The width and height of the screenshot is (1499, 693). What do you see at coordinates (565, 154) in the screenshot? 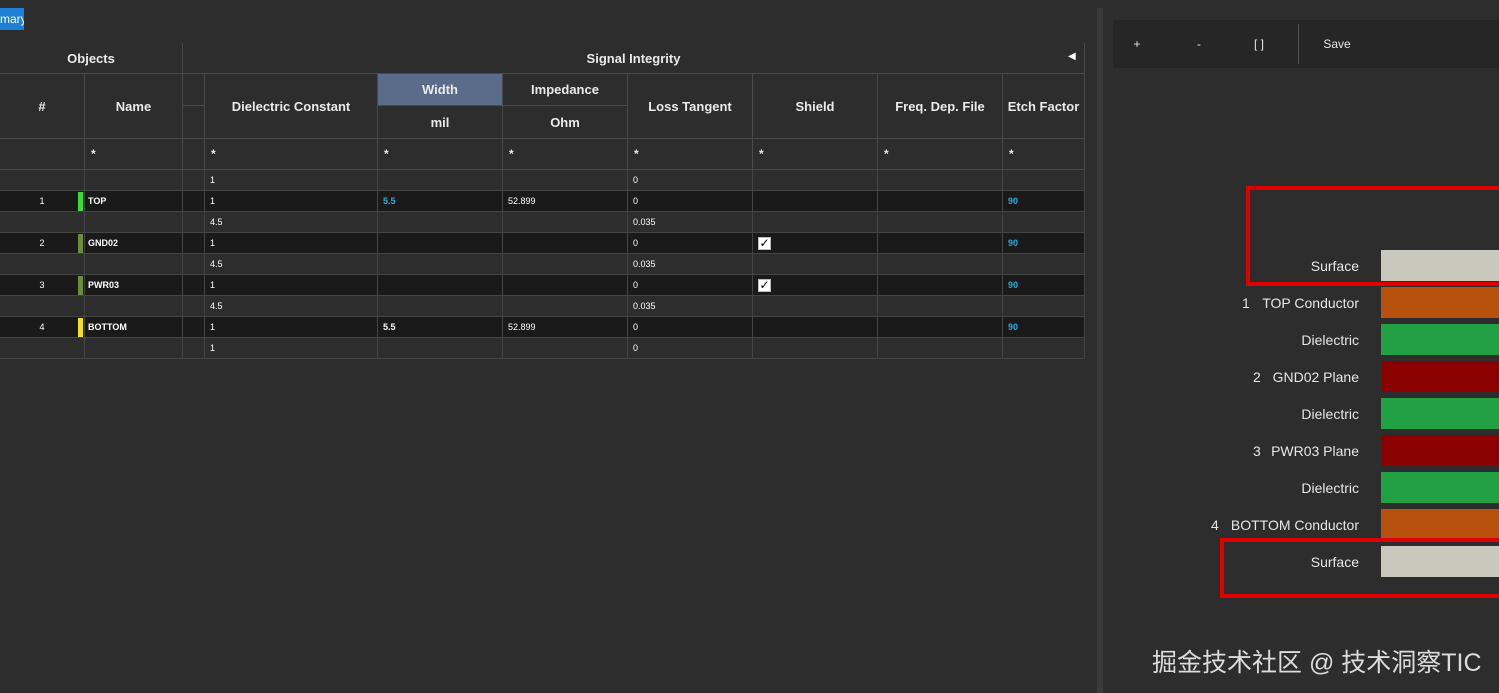
I see `filter-impedance: *` at bounding box center [565, 154].